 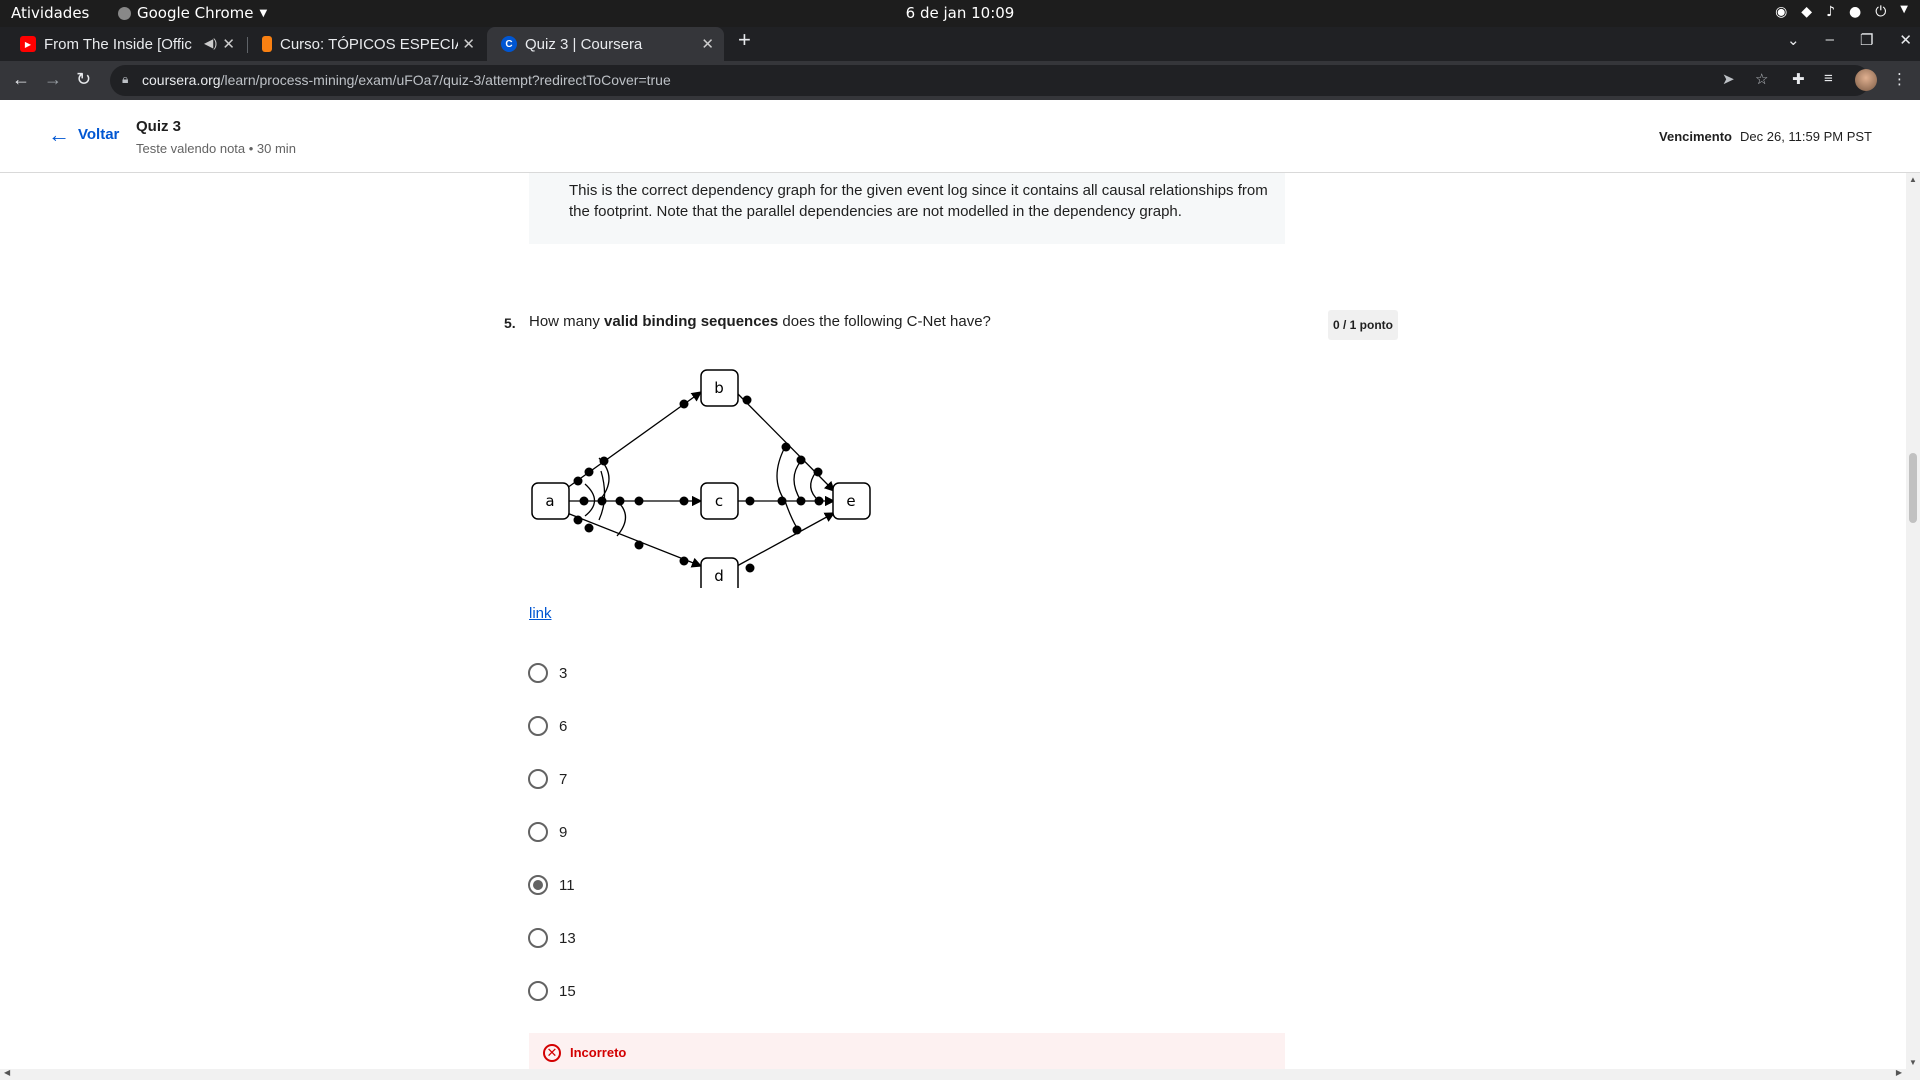 What do you see at coordinates (1899, 1072) in the screenshot?
I see `scroll-right-icon: ▶` at bounding box center [1899, 1072].